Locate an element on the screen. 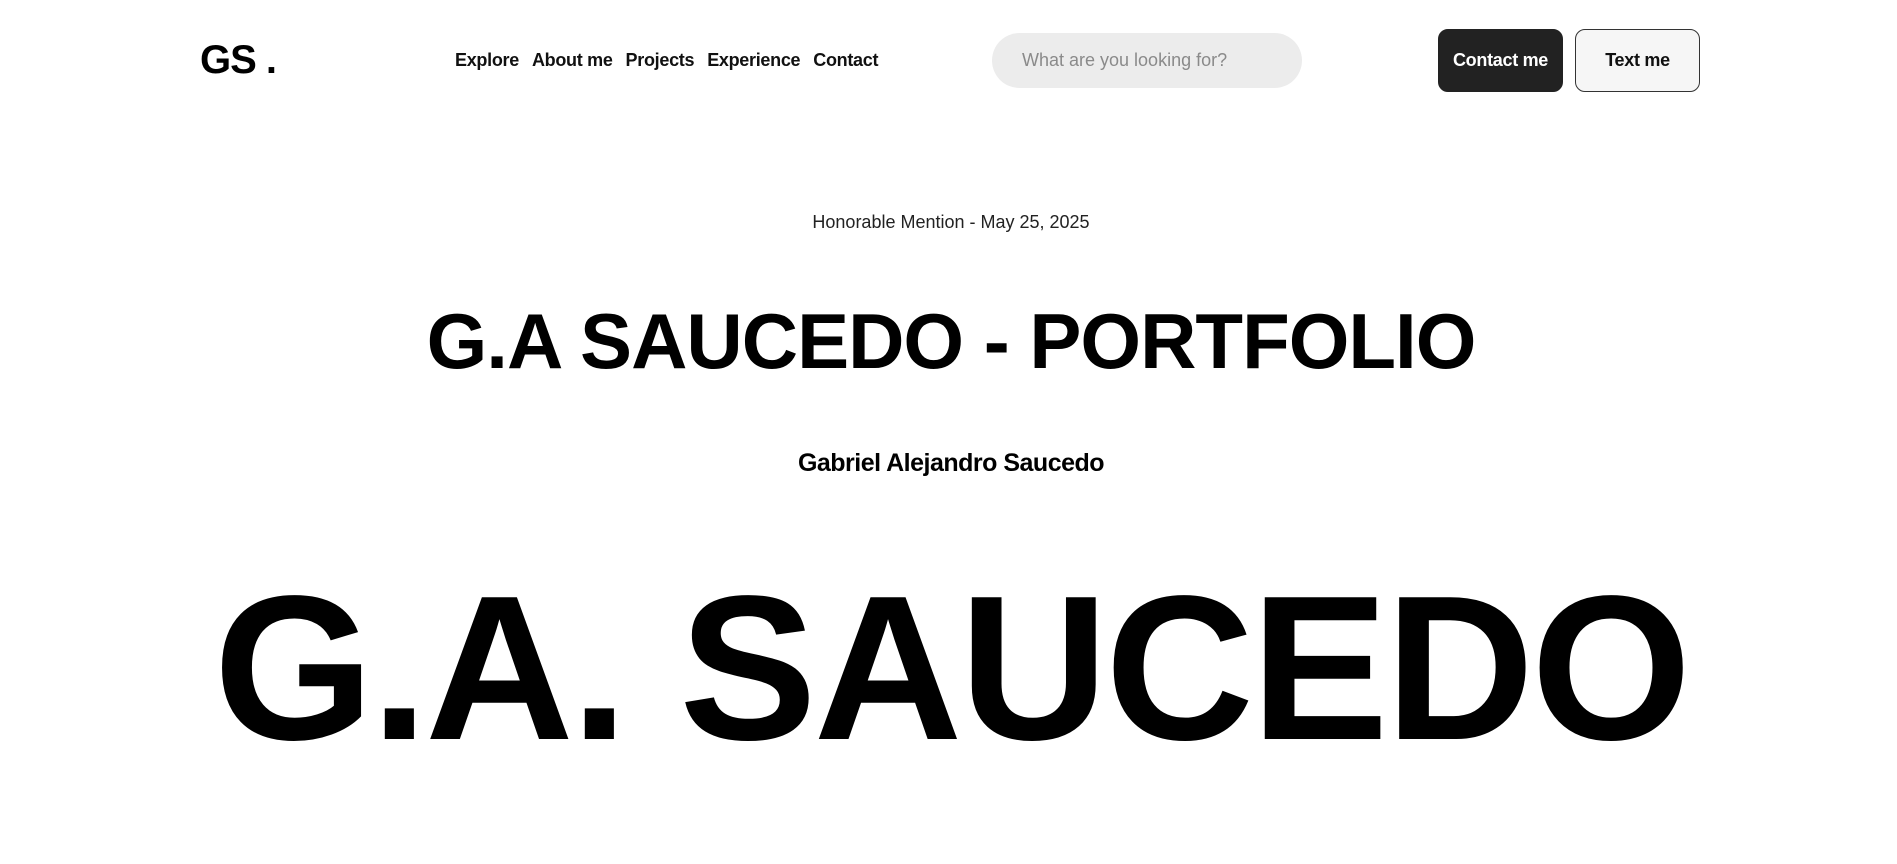 The width and height of the screenshot is (1897, 864). nav-link-about-me: About me is located at coordinates (572, 60).